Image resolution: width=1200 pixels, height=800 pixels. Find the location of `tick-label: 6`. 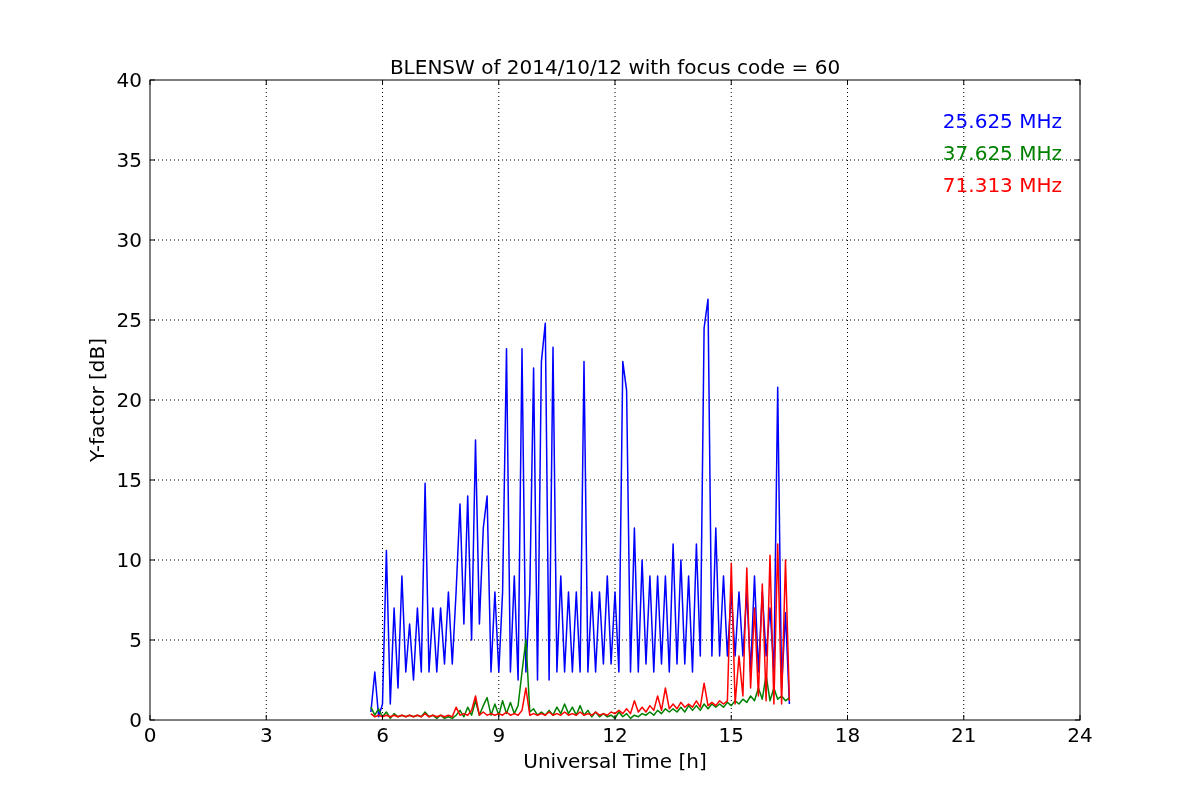

tick-label: 6 is located at coordinates (382, 735).